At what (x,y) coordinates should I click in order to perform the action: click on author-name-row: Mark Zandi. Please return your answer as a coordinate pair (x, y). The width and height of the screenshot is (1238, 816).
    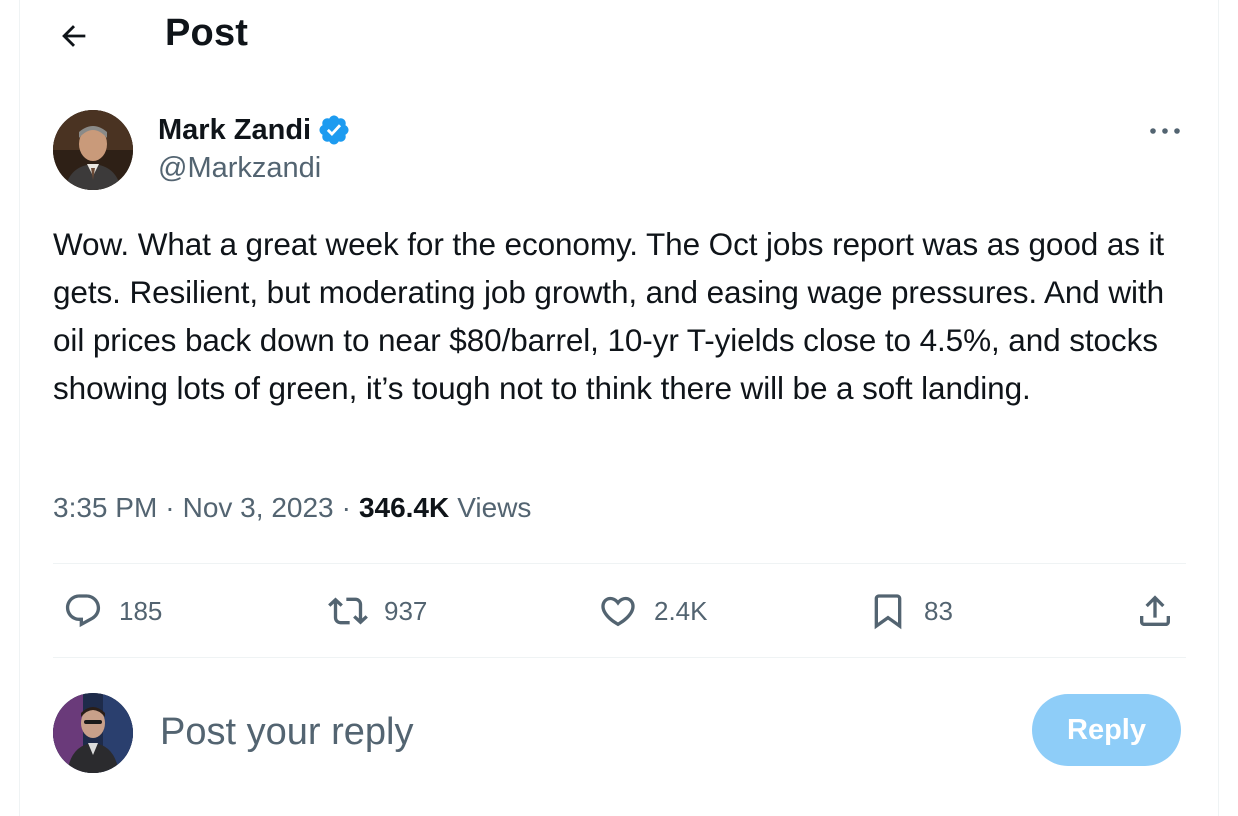
    Looking at the image, I should click on (254, 130).